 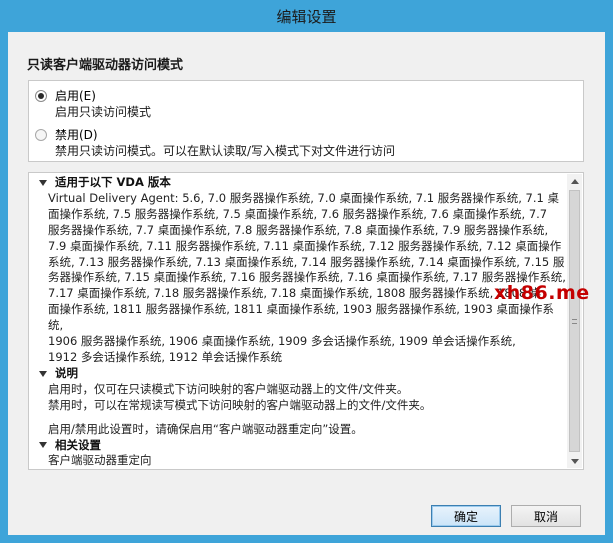 What do you see at coordinates (302, 183) in the screenshot?
I see `versions-heading: 适用于以下 VDA 版本` at bounding box center [302, 183].